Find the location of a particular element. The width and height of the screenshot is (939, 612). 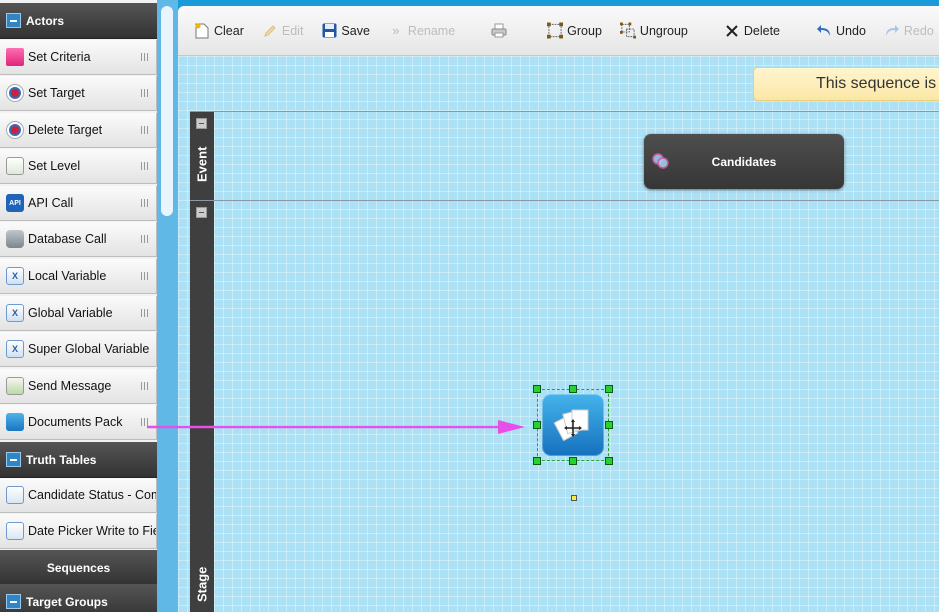

actor-local-variable: X Local Variable is located at coordinates (78, 276).